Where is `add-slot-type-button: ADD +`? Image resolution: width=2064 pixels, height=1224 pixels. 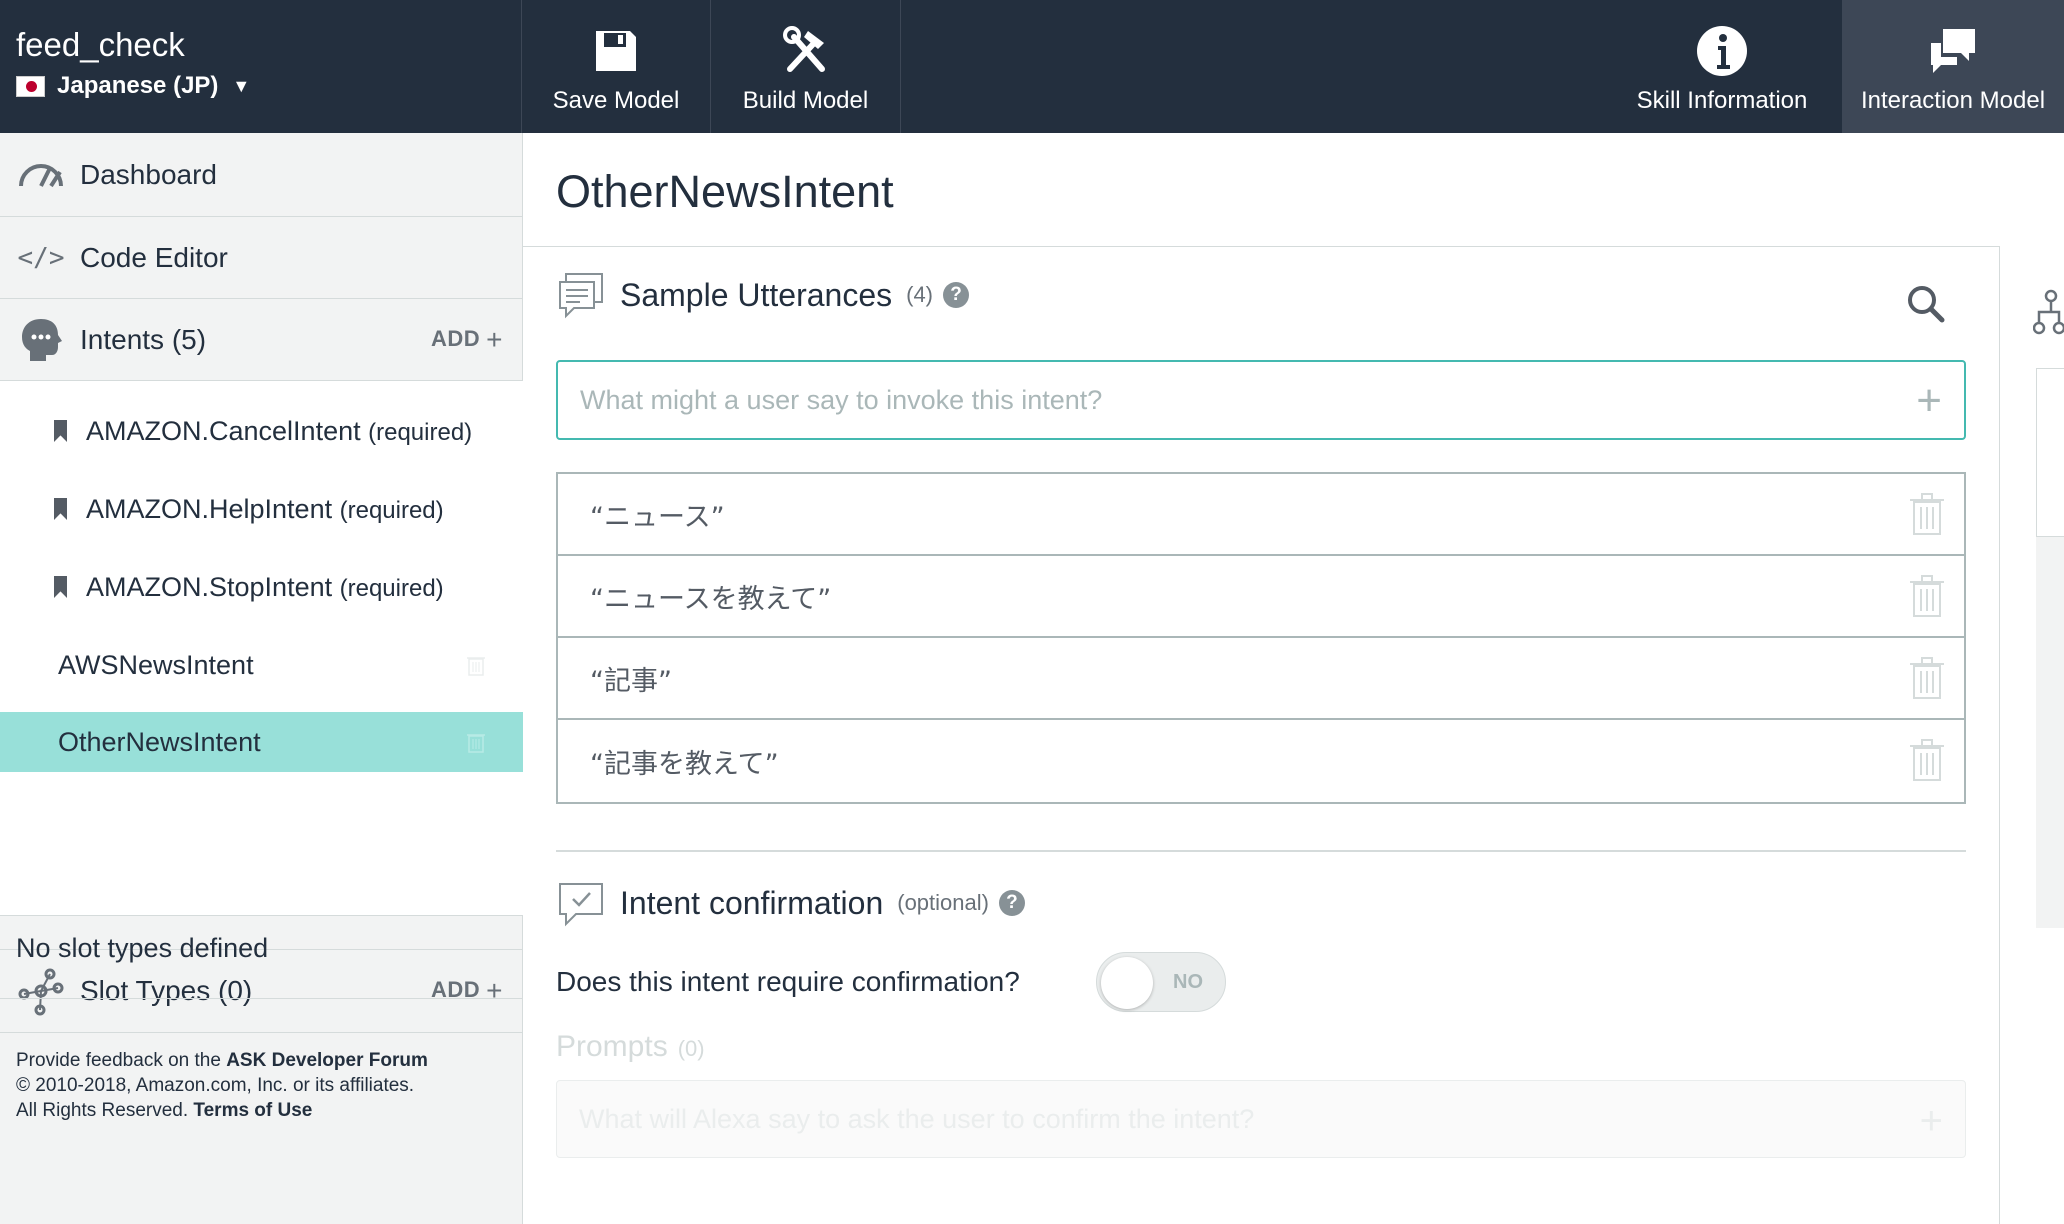 add-slot-type-button: ADD + is located at coordinates (467, 991).